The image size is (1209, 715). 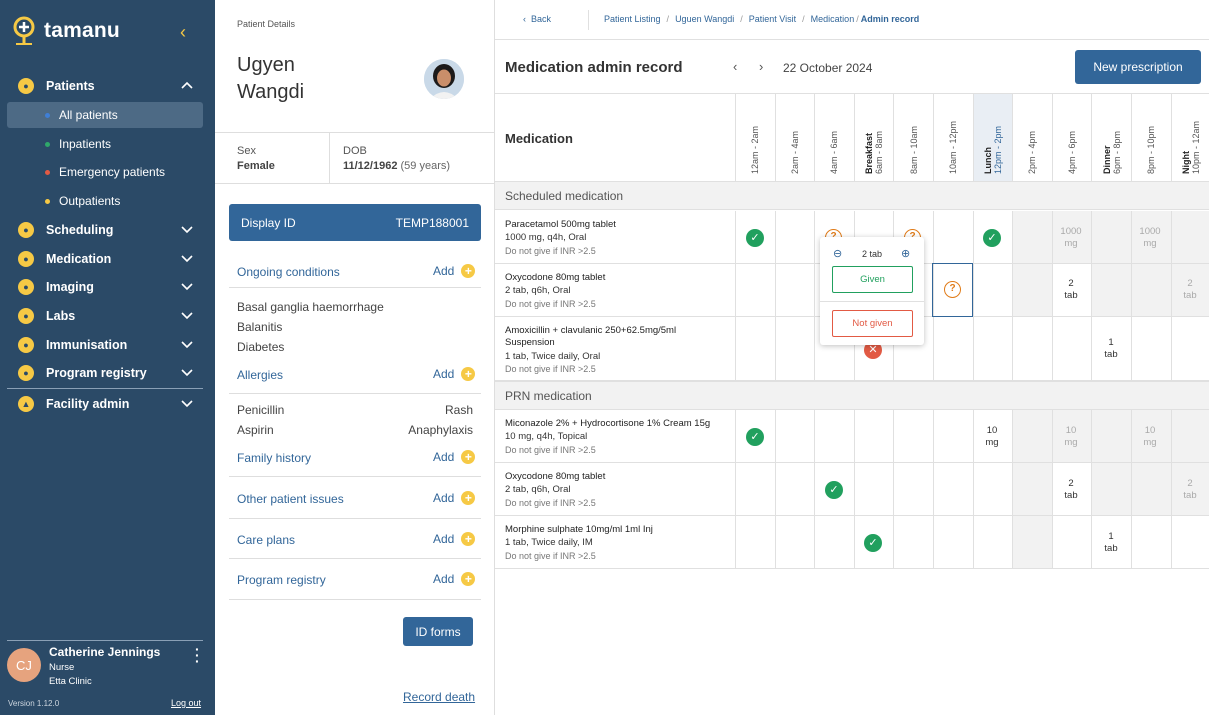 What do you see at coordinates (183, 32) in the screenshot?
I see `collapse-sidebar-icon: ‹` at bounding box center [183, 32].